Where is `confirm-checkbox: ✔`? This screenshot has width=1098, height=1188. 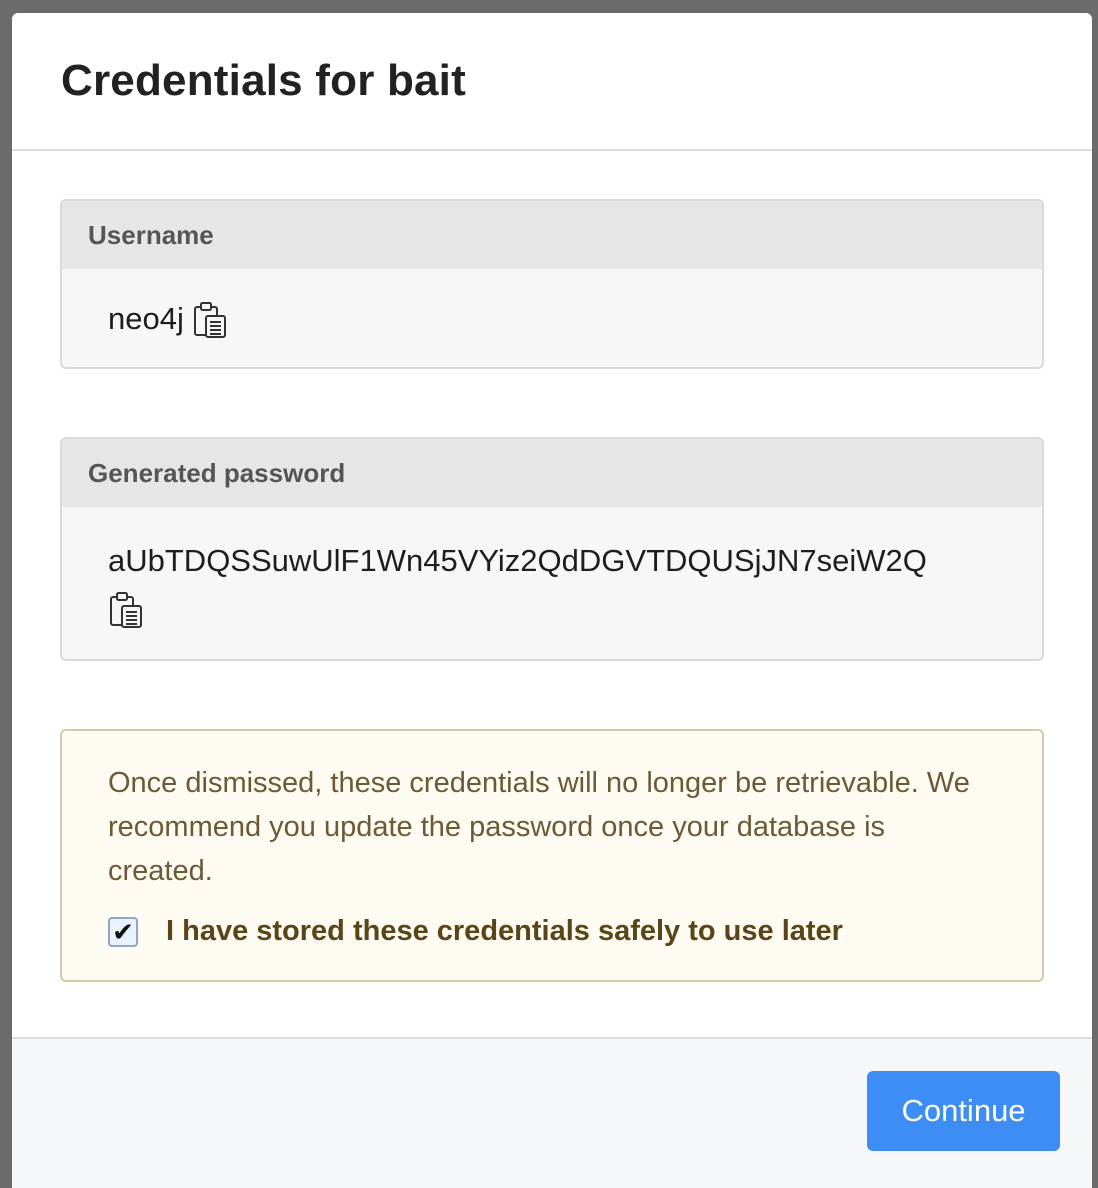
confirm-checkbox: ✔ is located at coordinates (123, 931).